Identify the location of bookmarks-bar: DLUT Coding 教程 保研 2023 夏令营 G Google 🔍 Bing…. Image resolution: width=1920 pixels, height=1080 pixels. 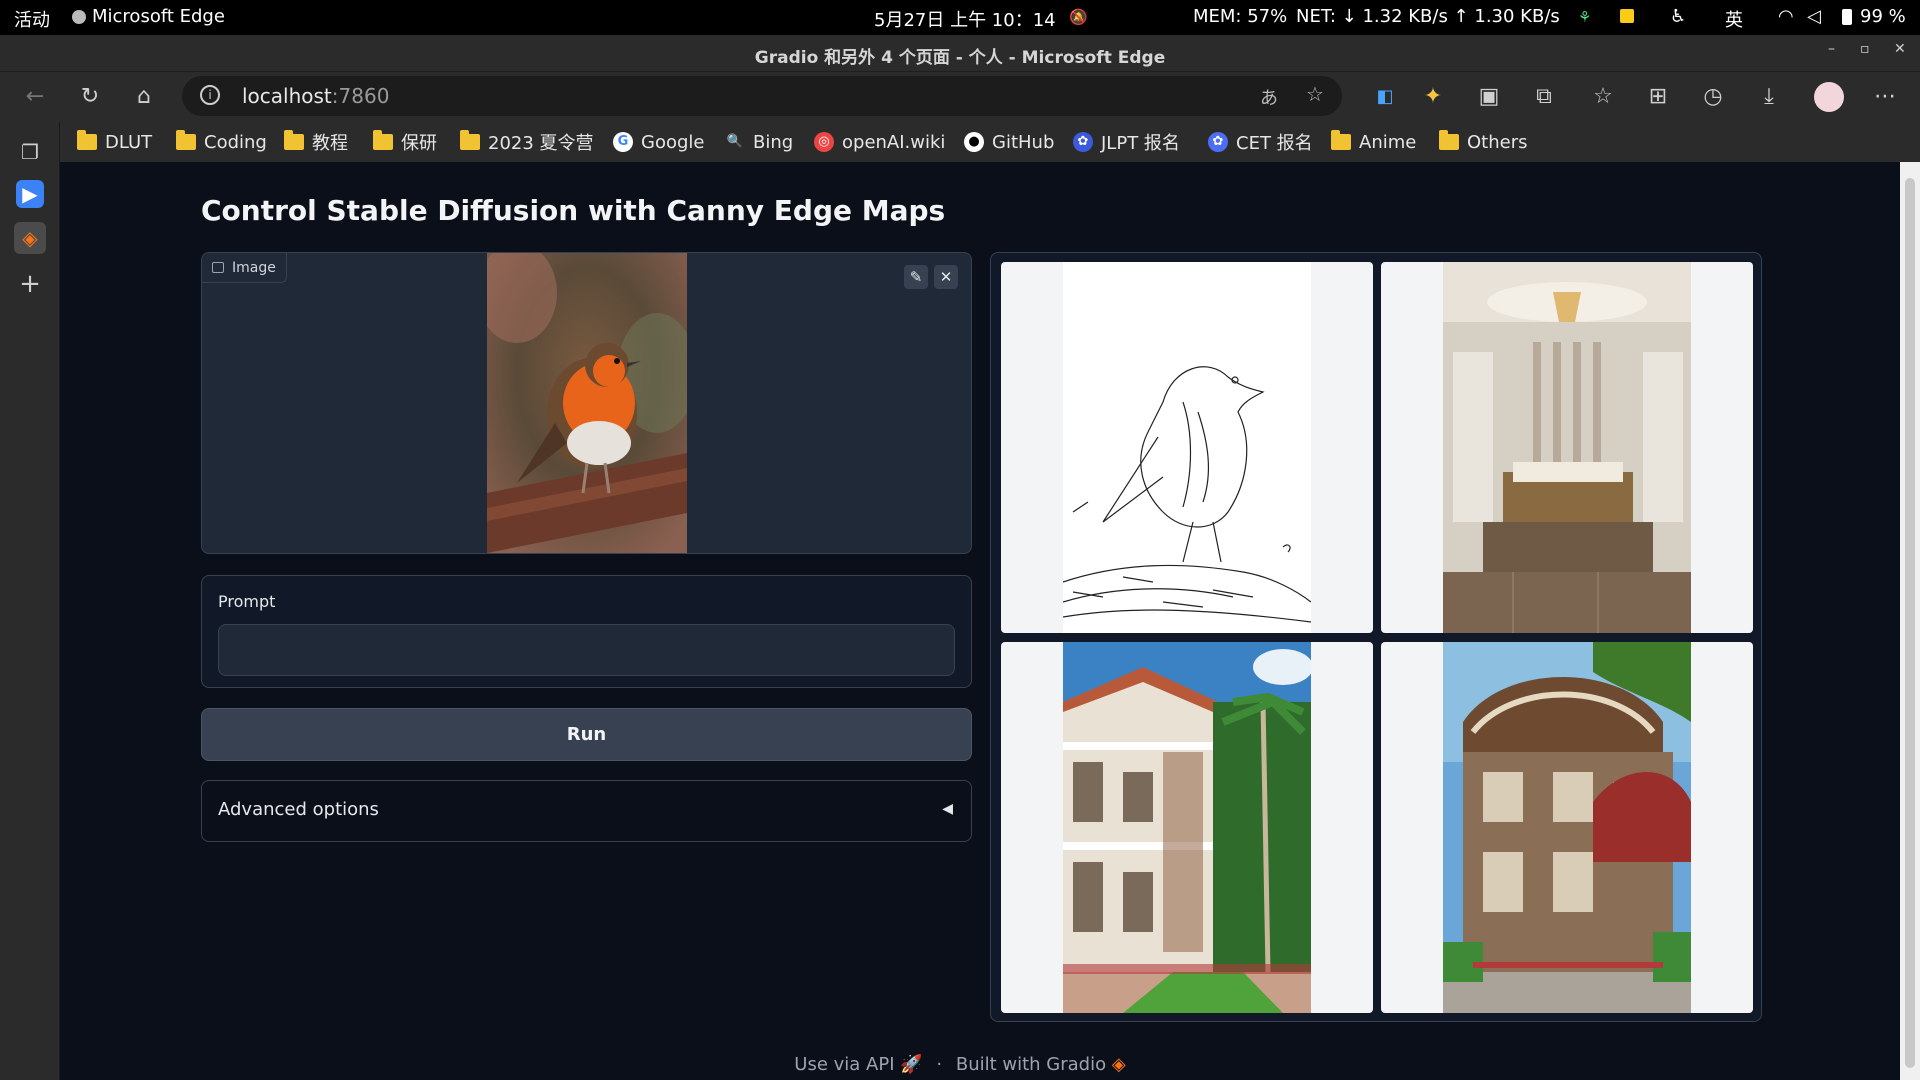
(990, 142).